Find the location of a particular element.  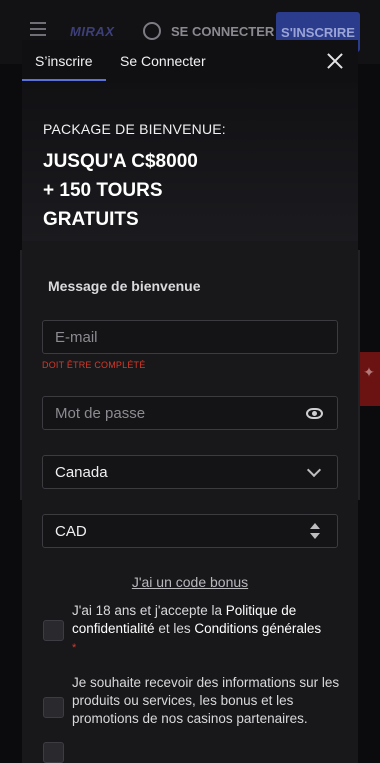

side-promo-tab: ✦ is located at coordinates (369, 379).